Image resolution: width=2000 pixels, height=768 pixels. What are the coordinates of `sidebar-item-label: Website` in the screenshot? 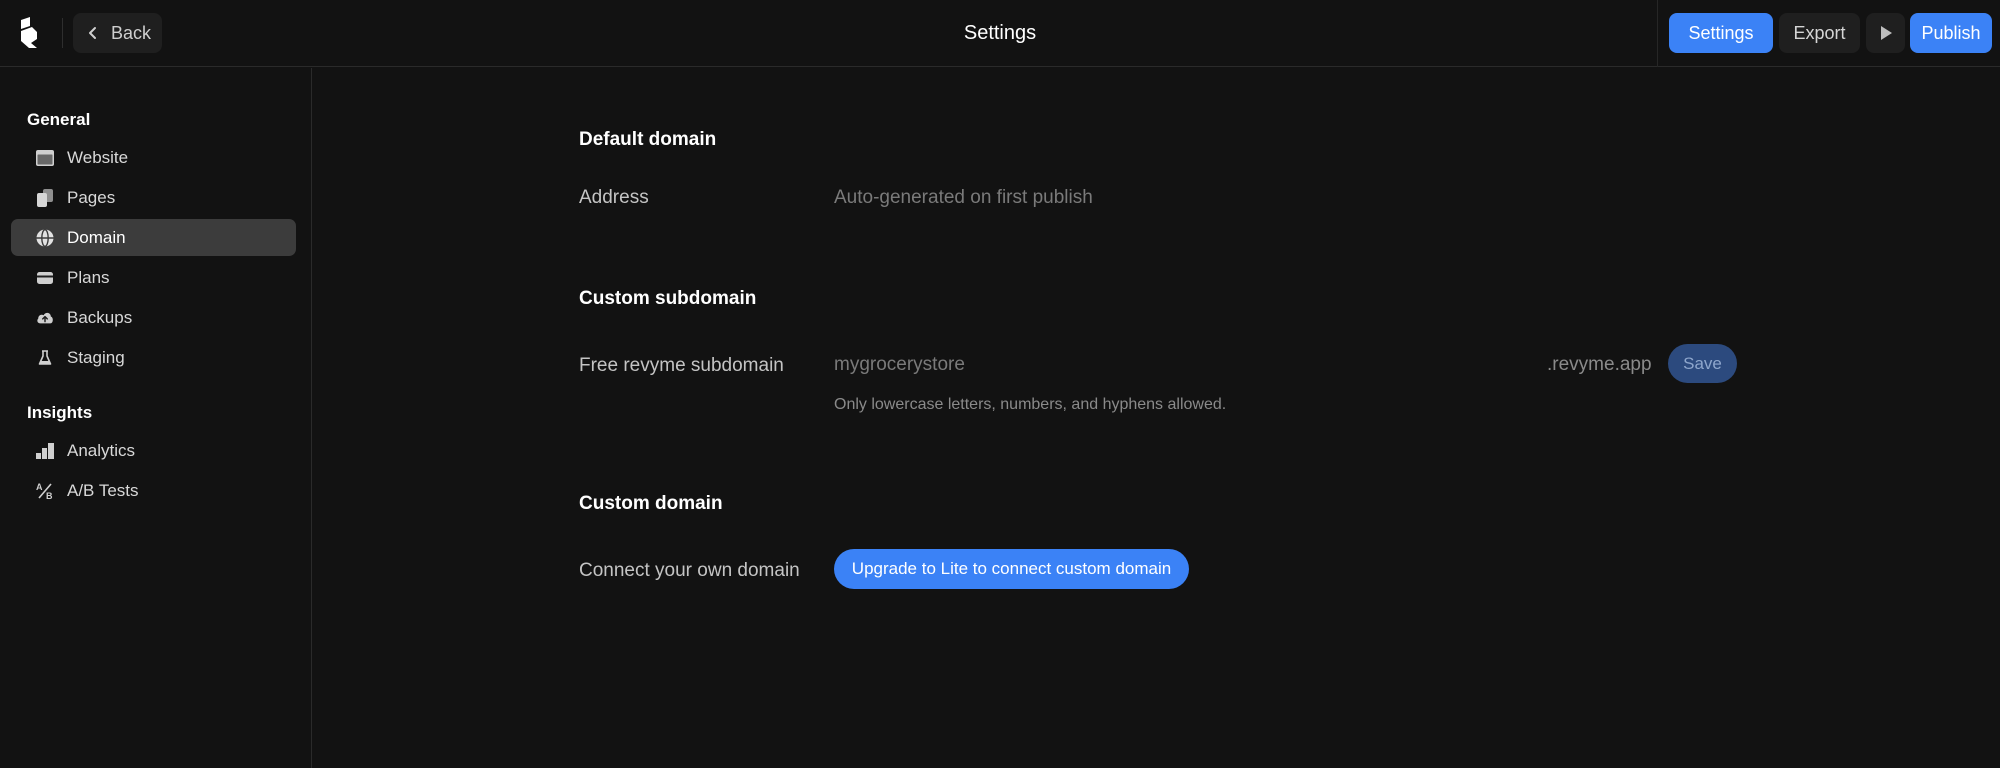 It's located at (98, 157).